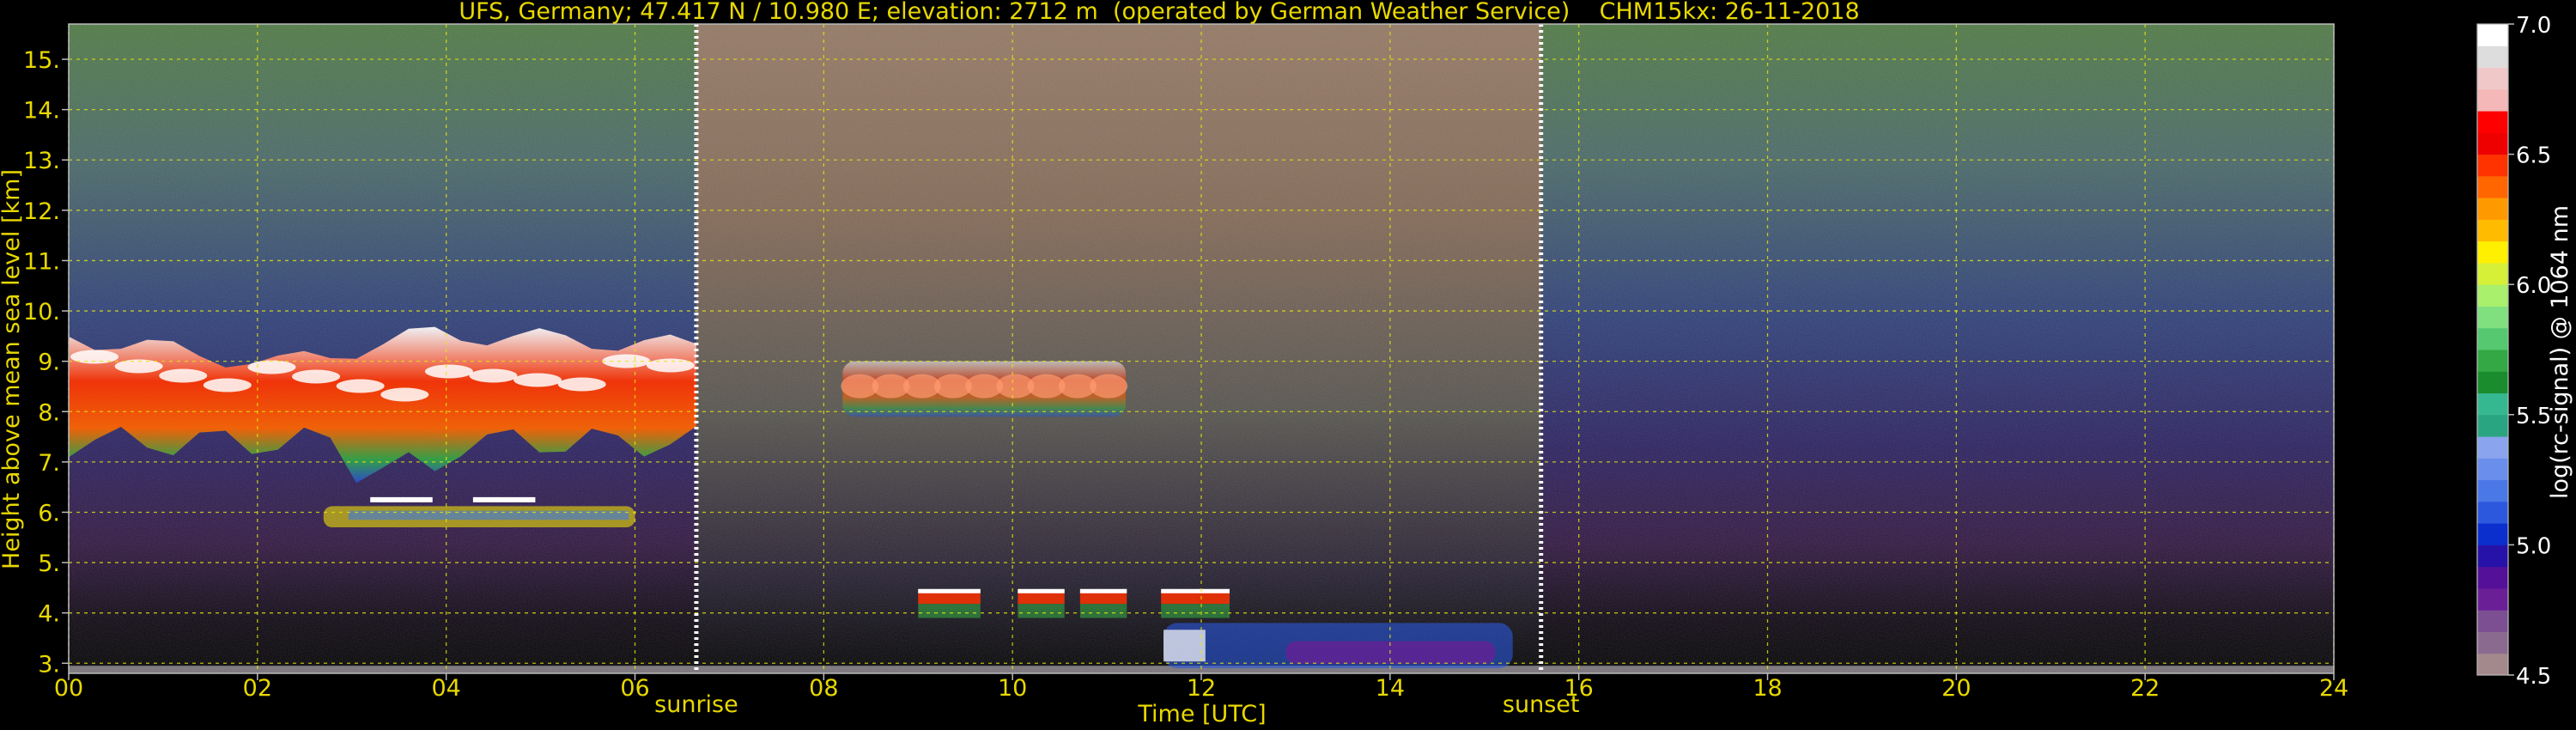  Describe the element at coordinates (2533, 156) in the screenshot. I see `colorbar-tick-label: 6.5` at that location.